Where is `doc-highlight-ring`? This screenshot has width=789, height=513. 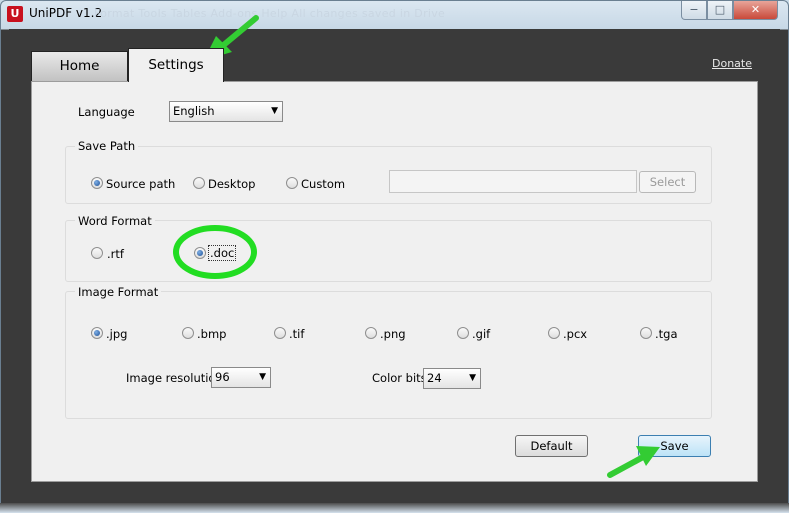
doc-highlight-ring is located at coordinates (215, 252).